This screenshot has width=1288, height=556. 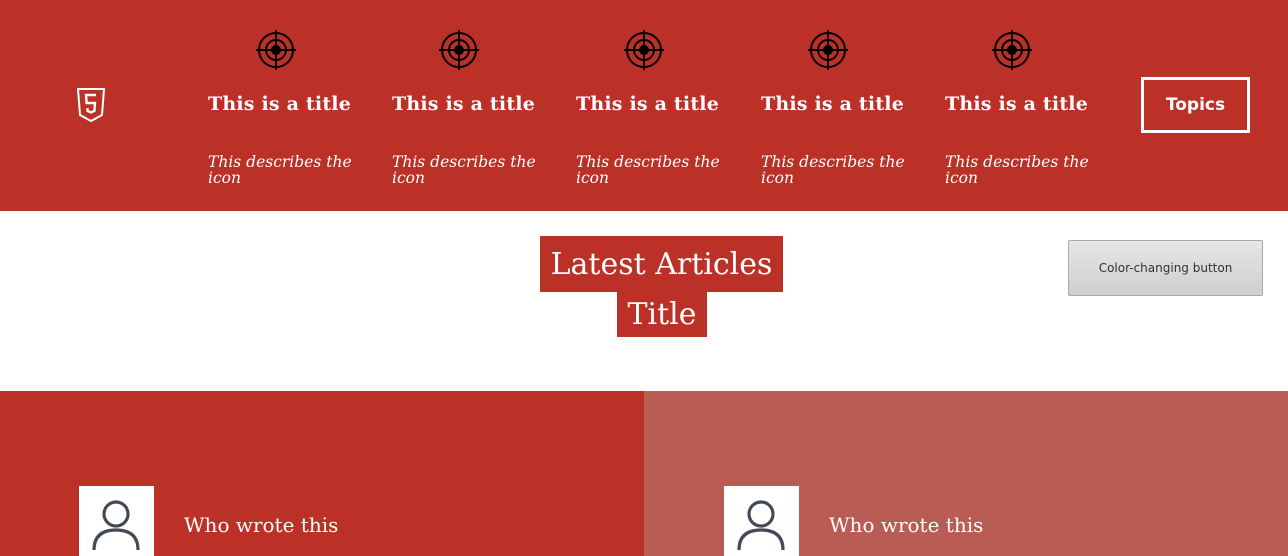 What do you see at coordinates (91, 105) in the screenshot?
I see `html5-icon` at bounding box center [91, 105].